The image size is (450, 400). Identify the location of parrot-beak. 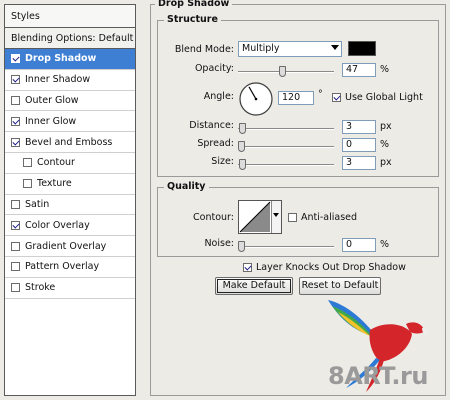
(425, 332).